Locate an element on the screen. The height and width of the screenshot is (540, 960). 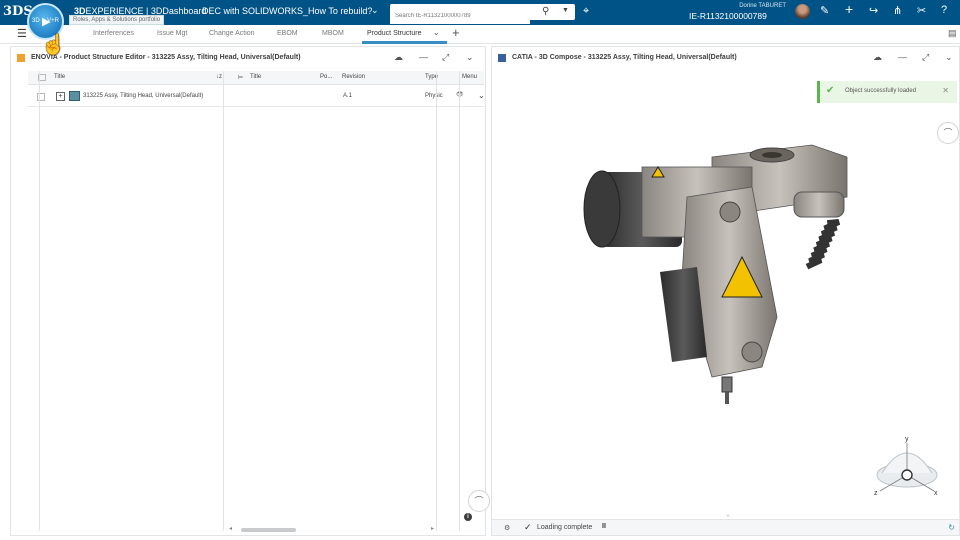
tab-product-structure: Product Structure is located at coordinates (394, 33).